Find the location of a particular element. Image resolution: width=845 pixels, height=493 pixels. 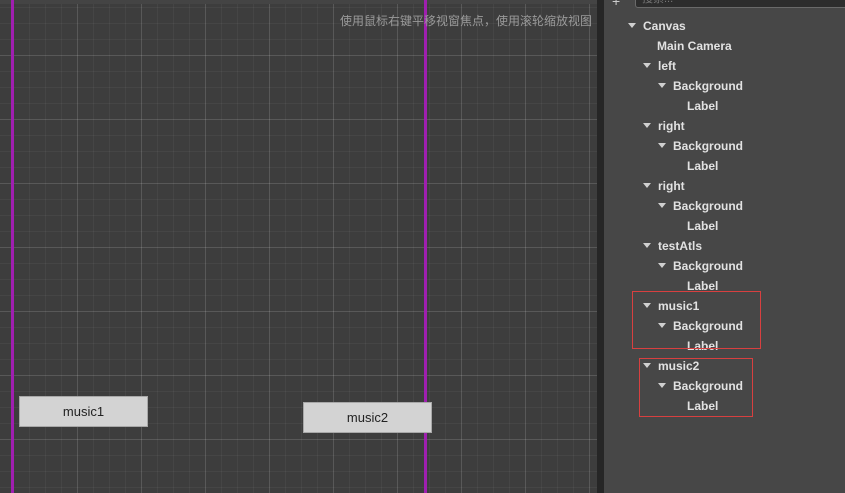

tree-node-main-camera: Main Camera is located at coordinates (694, 46).